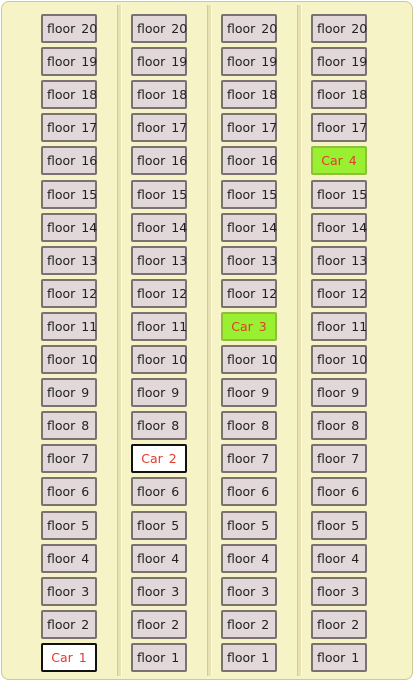  I want to click on elevator-car-4: Car 4, so click(339, 160).